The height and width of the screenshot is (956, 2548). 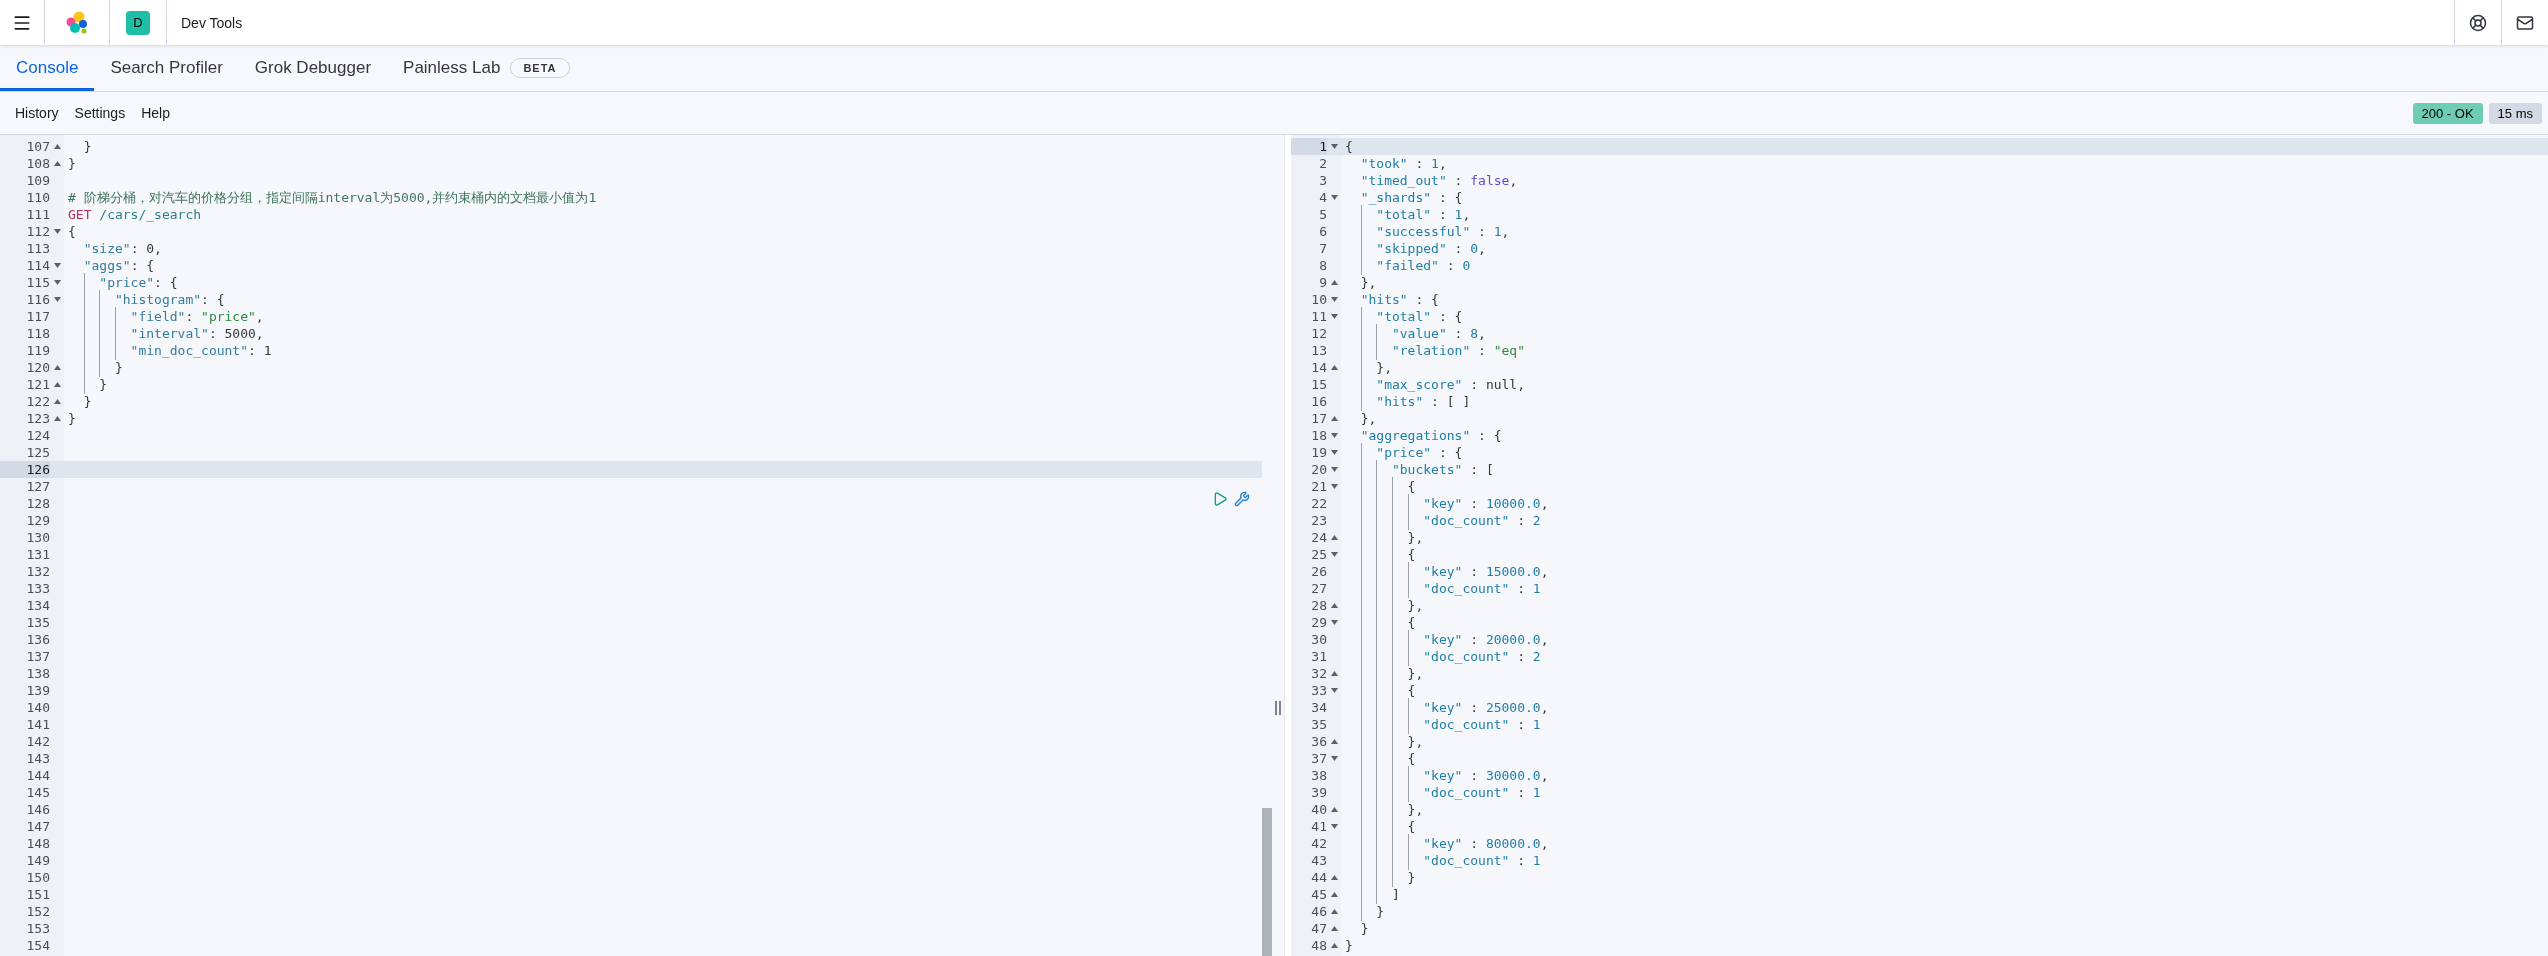 What do you see at coordinates (1445, 707) in the screenshot?
I see `code-line: "key" : 25000.0,` at bounding box center [1445, 707].